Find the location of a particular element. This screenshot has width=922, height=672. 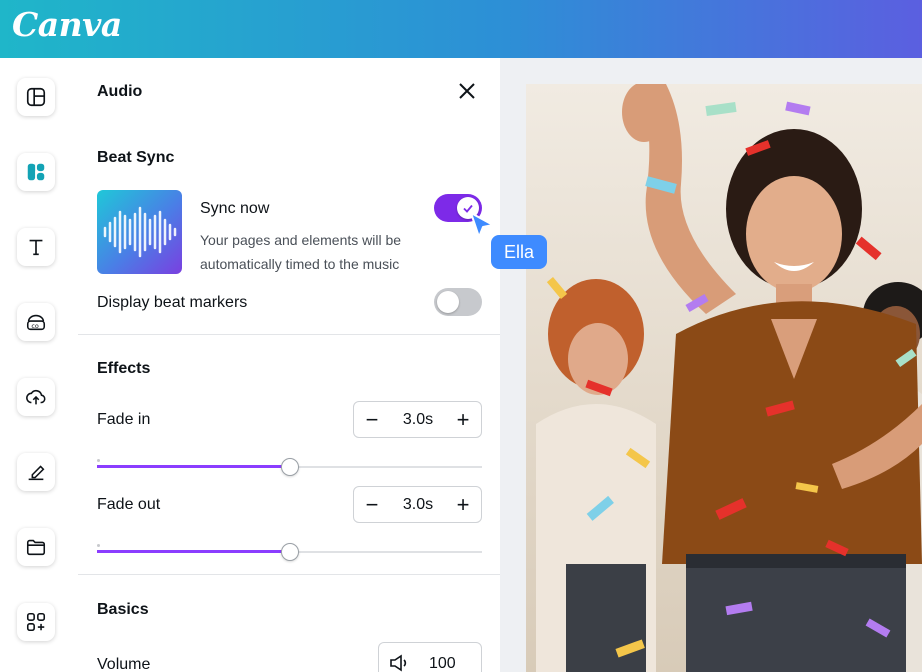

brand-icon: co is located at coordinates (36, 322).